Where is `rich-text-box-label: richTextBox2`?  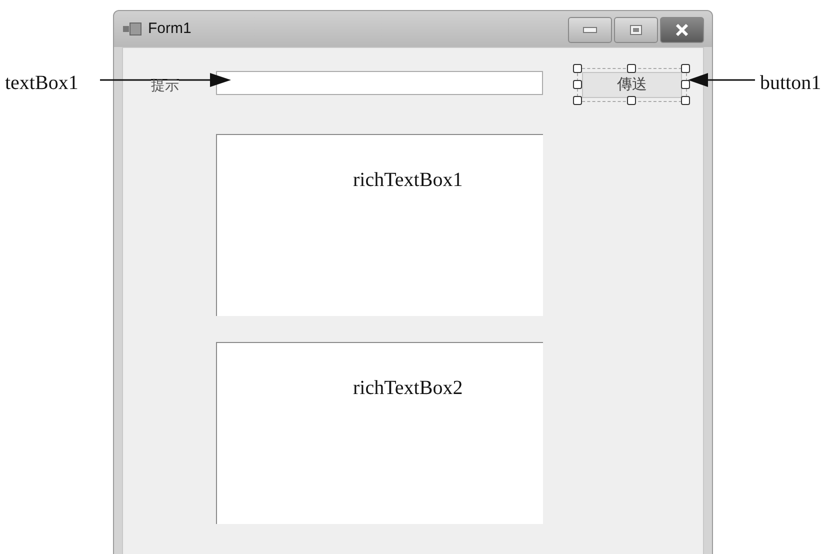 rich-text-box-label: richTextBox2 is located at coordinates (408, 388).